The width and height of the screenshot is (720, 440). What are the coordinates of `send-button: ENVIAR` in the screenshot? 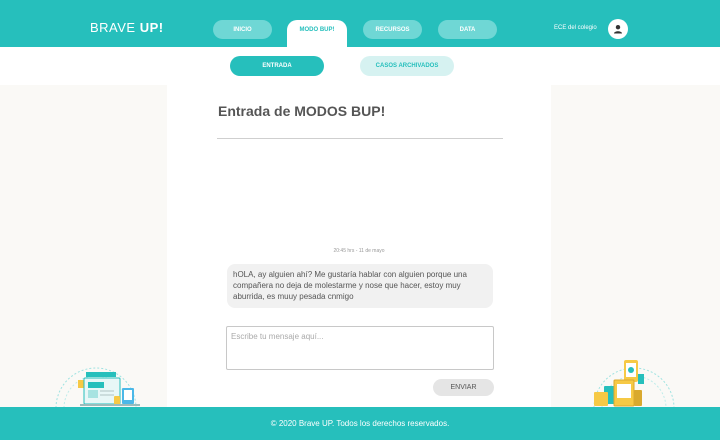 It's located at (463, 387).